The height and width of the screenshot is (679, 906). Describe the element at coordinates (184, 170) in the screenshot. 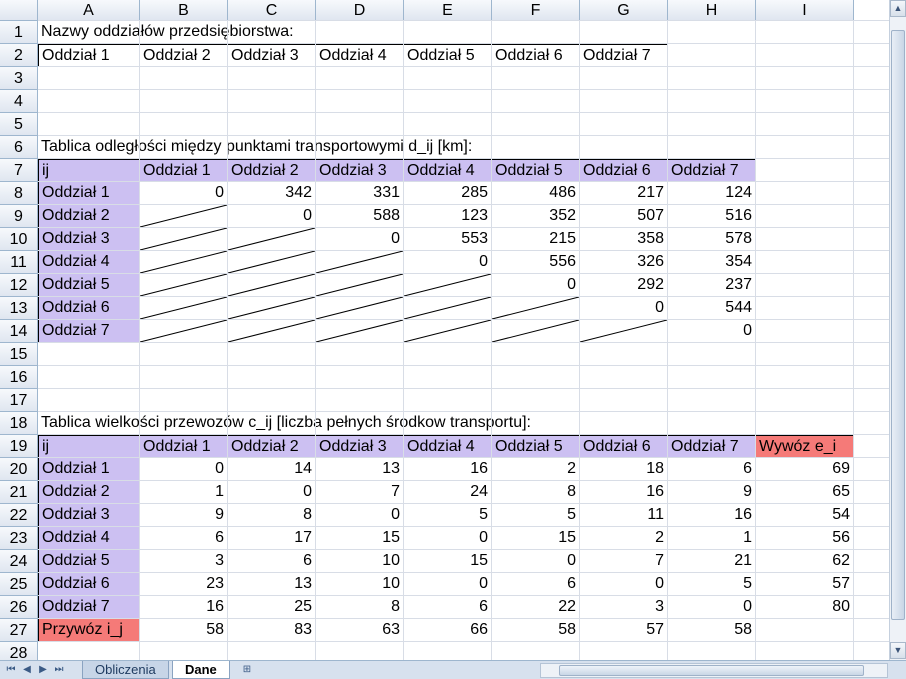

I see `distance-header-cell: Oddział 1` at that location.